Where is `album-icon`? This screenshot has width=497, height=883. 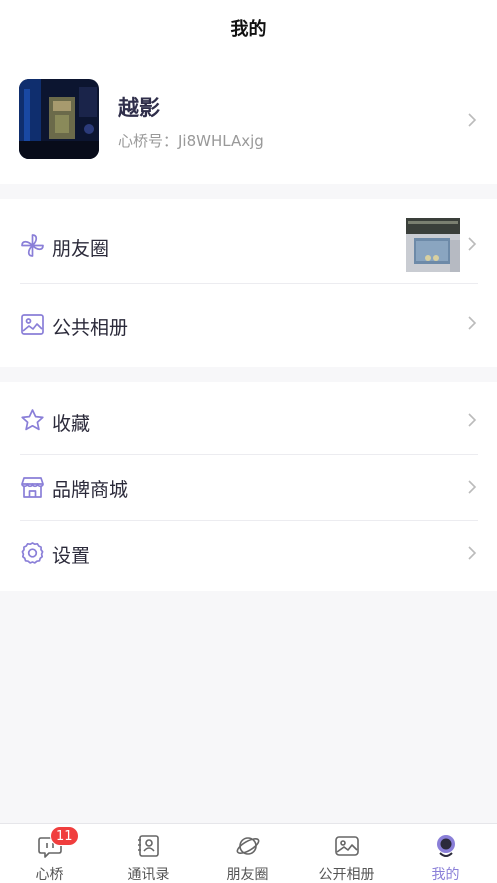
album-icon is located at coordinates (347, 846).